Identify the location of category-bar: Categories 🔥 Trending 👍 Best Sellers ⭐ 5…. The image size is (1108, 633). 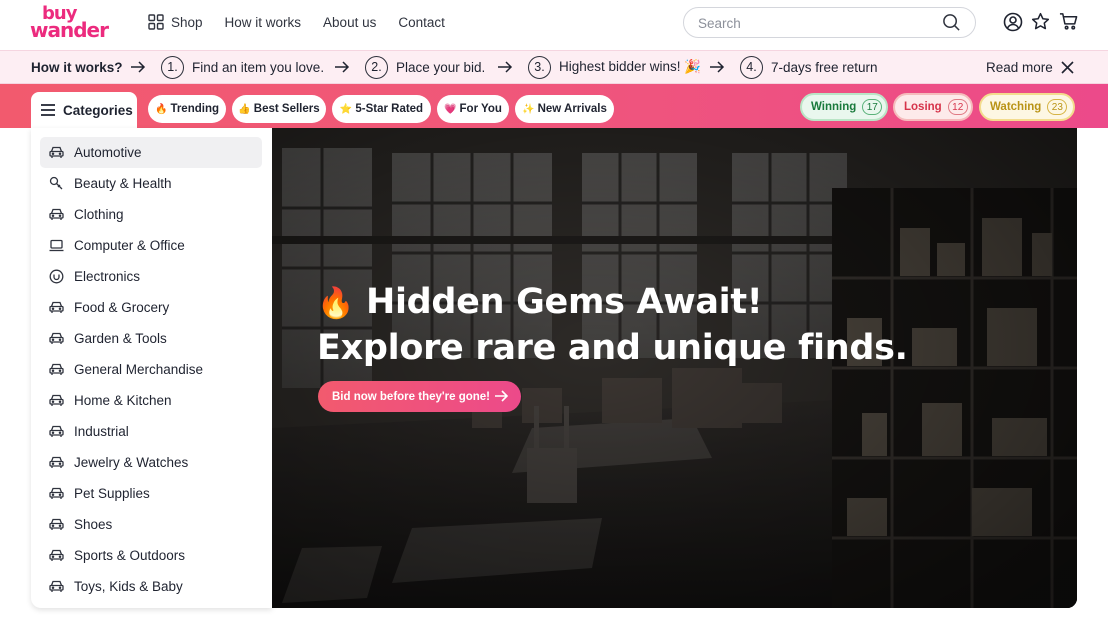
(554, 106).